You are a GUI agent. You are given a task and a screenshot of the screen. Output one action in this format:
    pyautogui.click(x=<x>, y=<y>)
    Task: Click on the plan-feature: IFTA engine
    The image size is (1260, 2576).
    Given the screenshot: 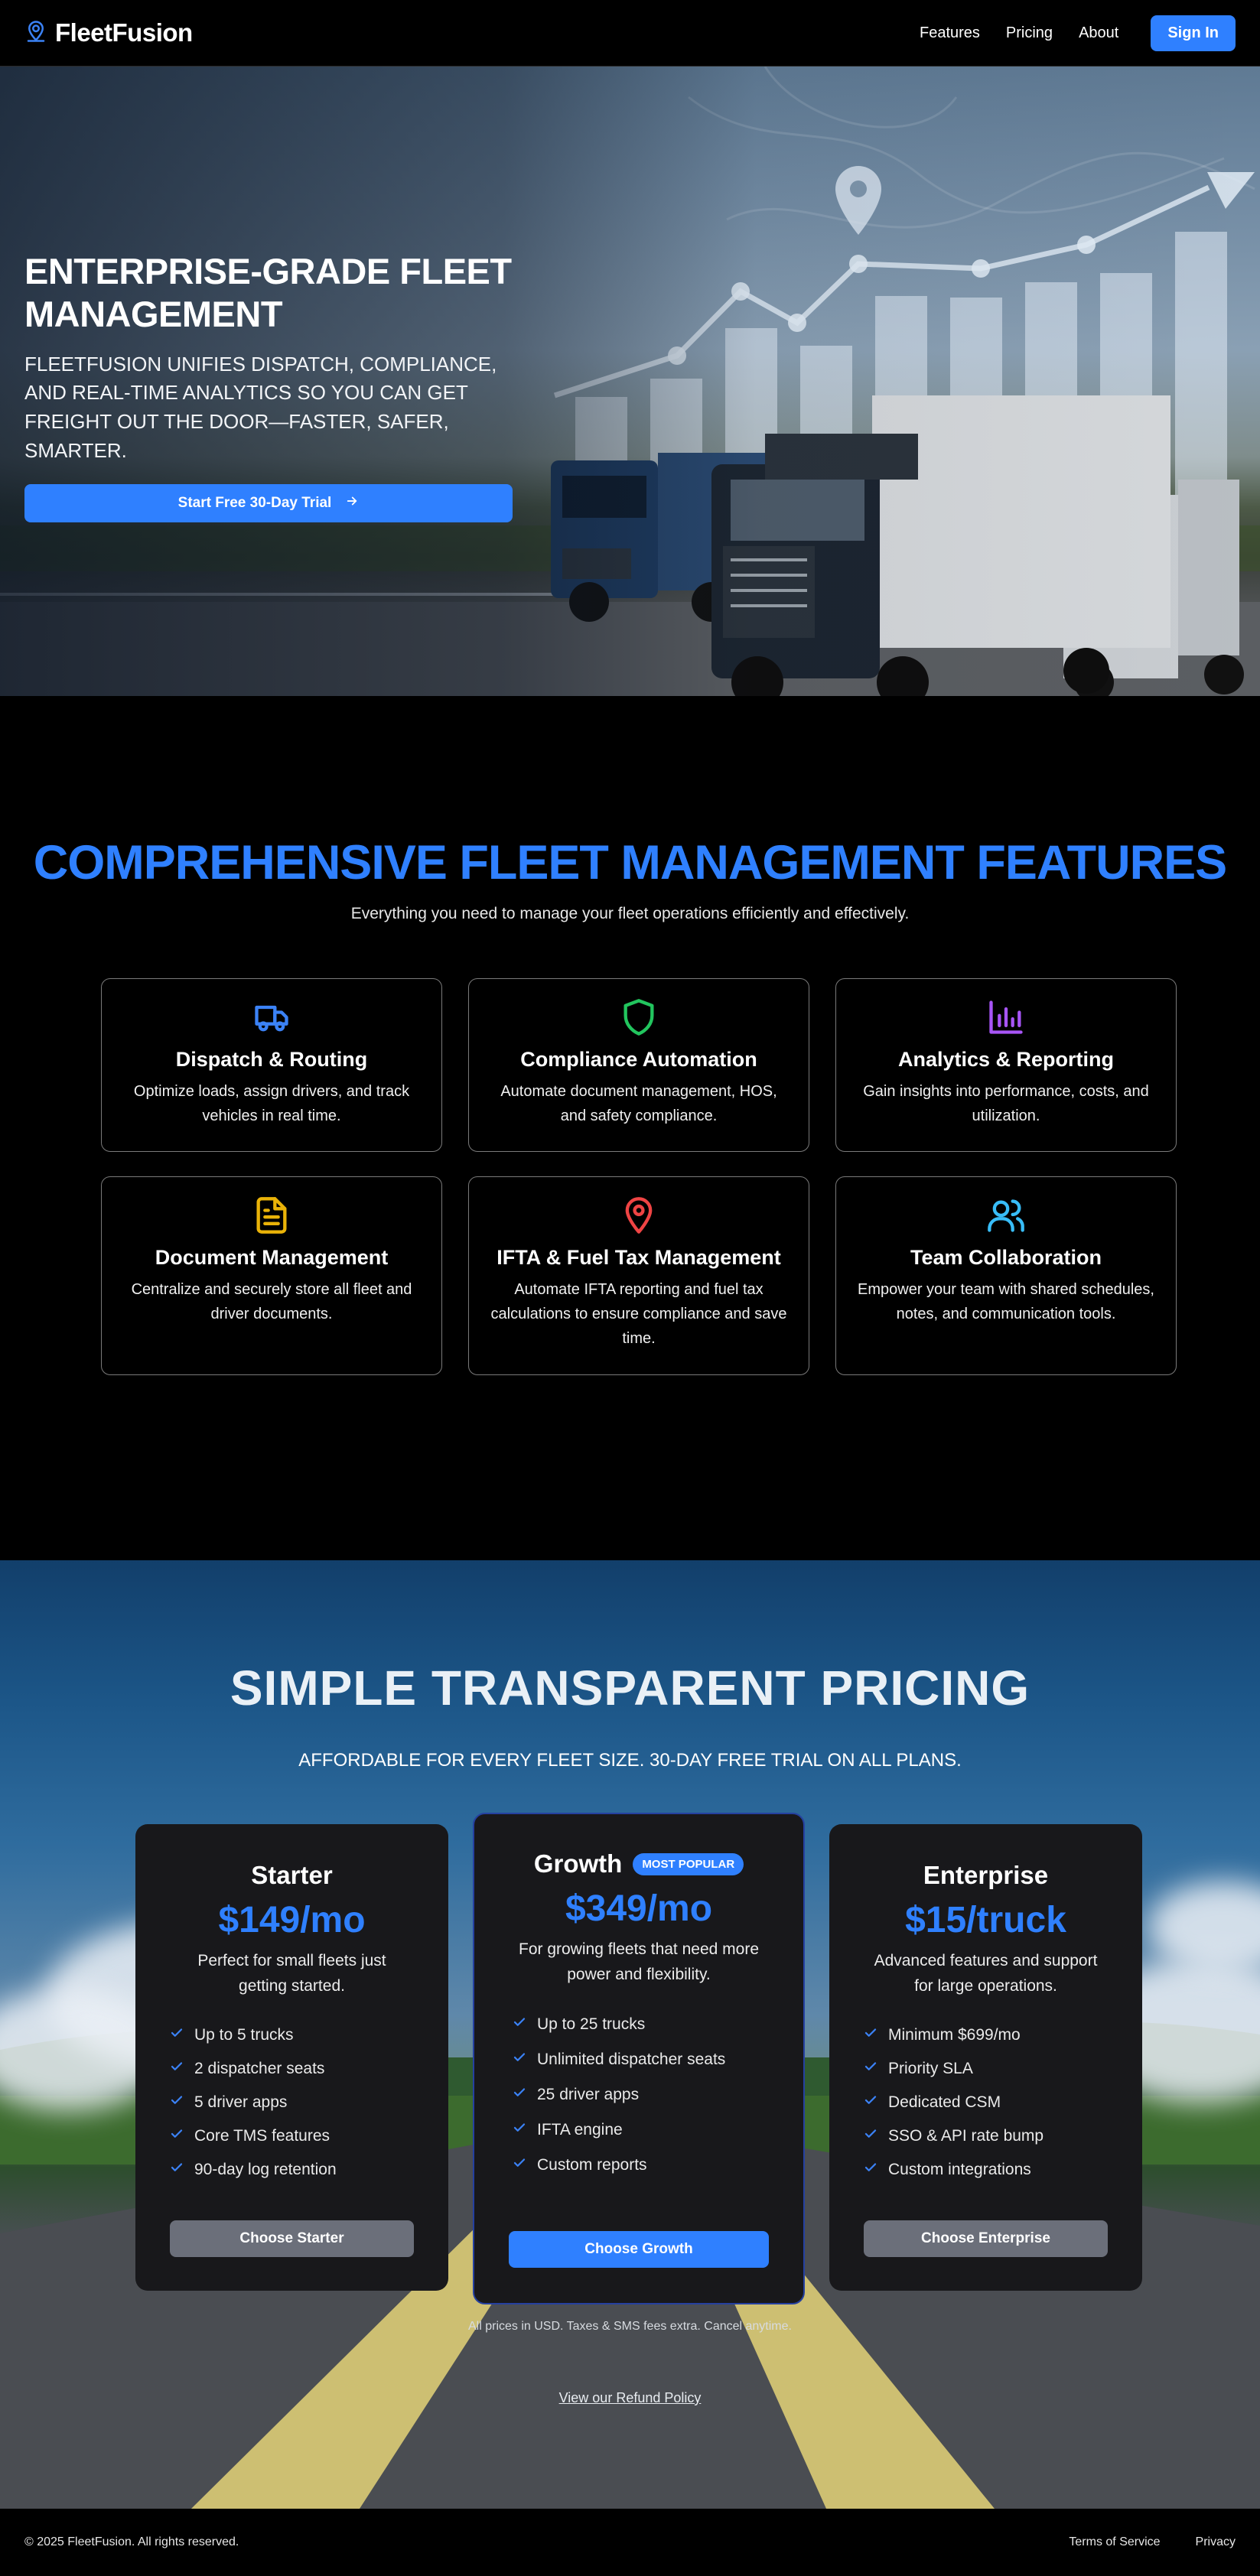 What is the action you would take?
    pyautogui.click(x=658, y=2130)
    